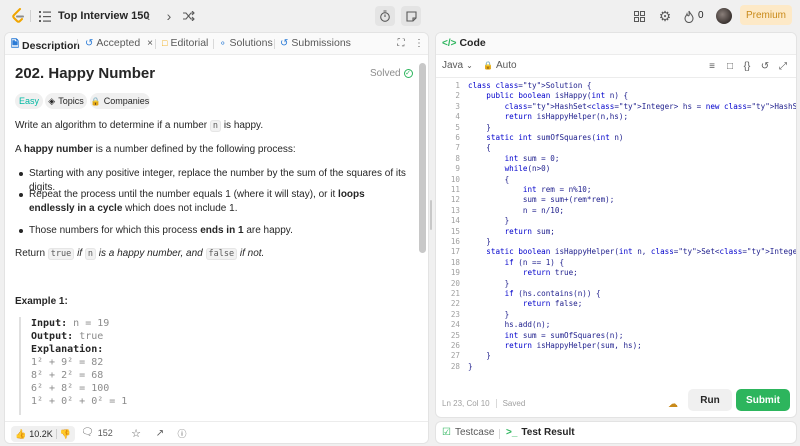 The height and width of the screenshot is (446, 800). I want to click on saved-status: Saved, so click(514, 403).